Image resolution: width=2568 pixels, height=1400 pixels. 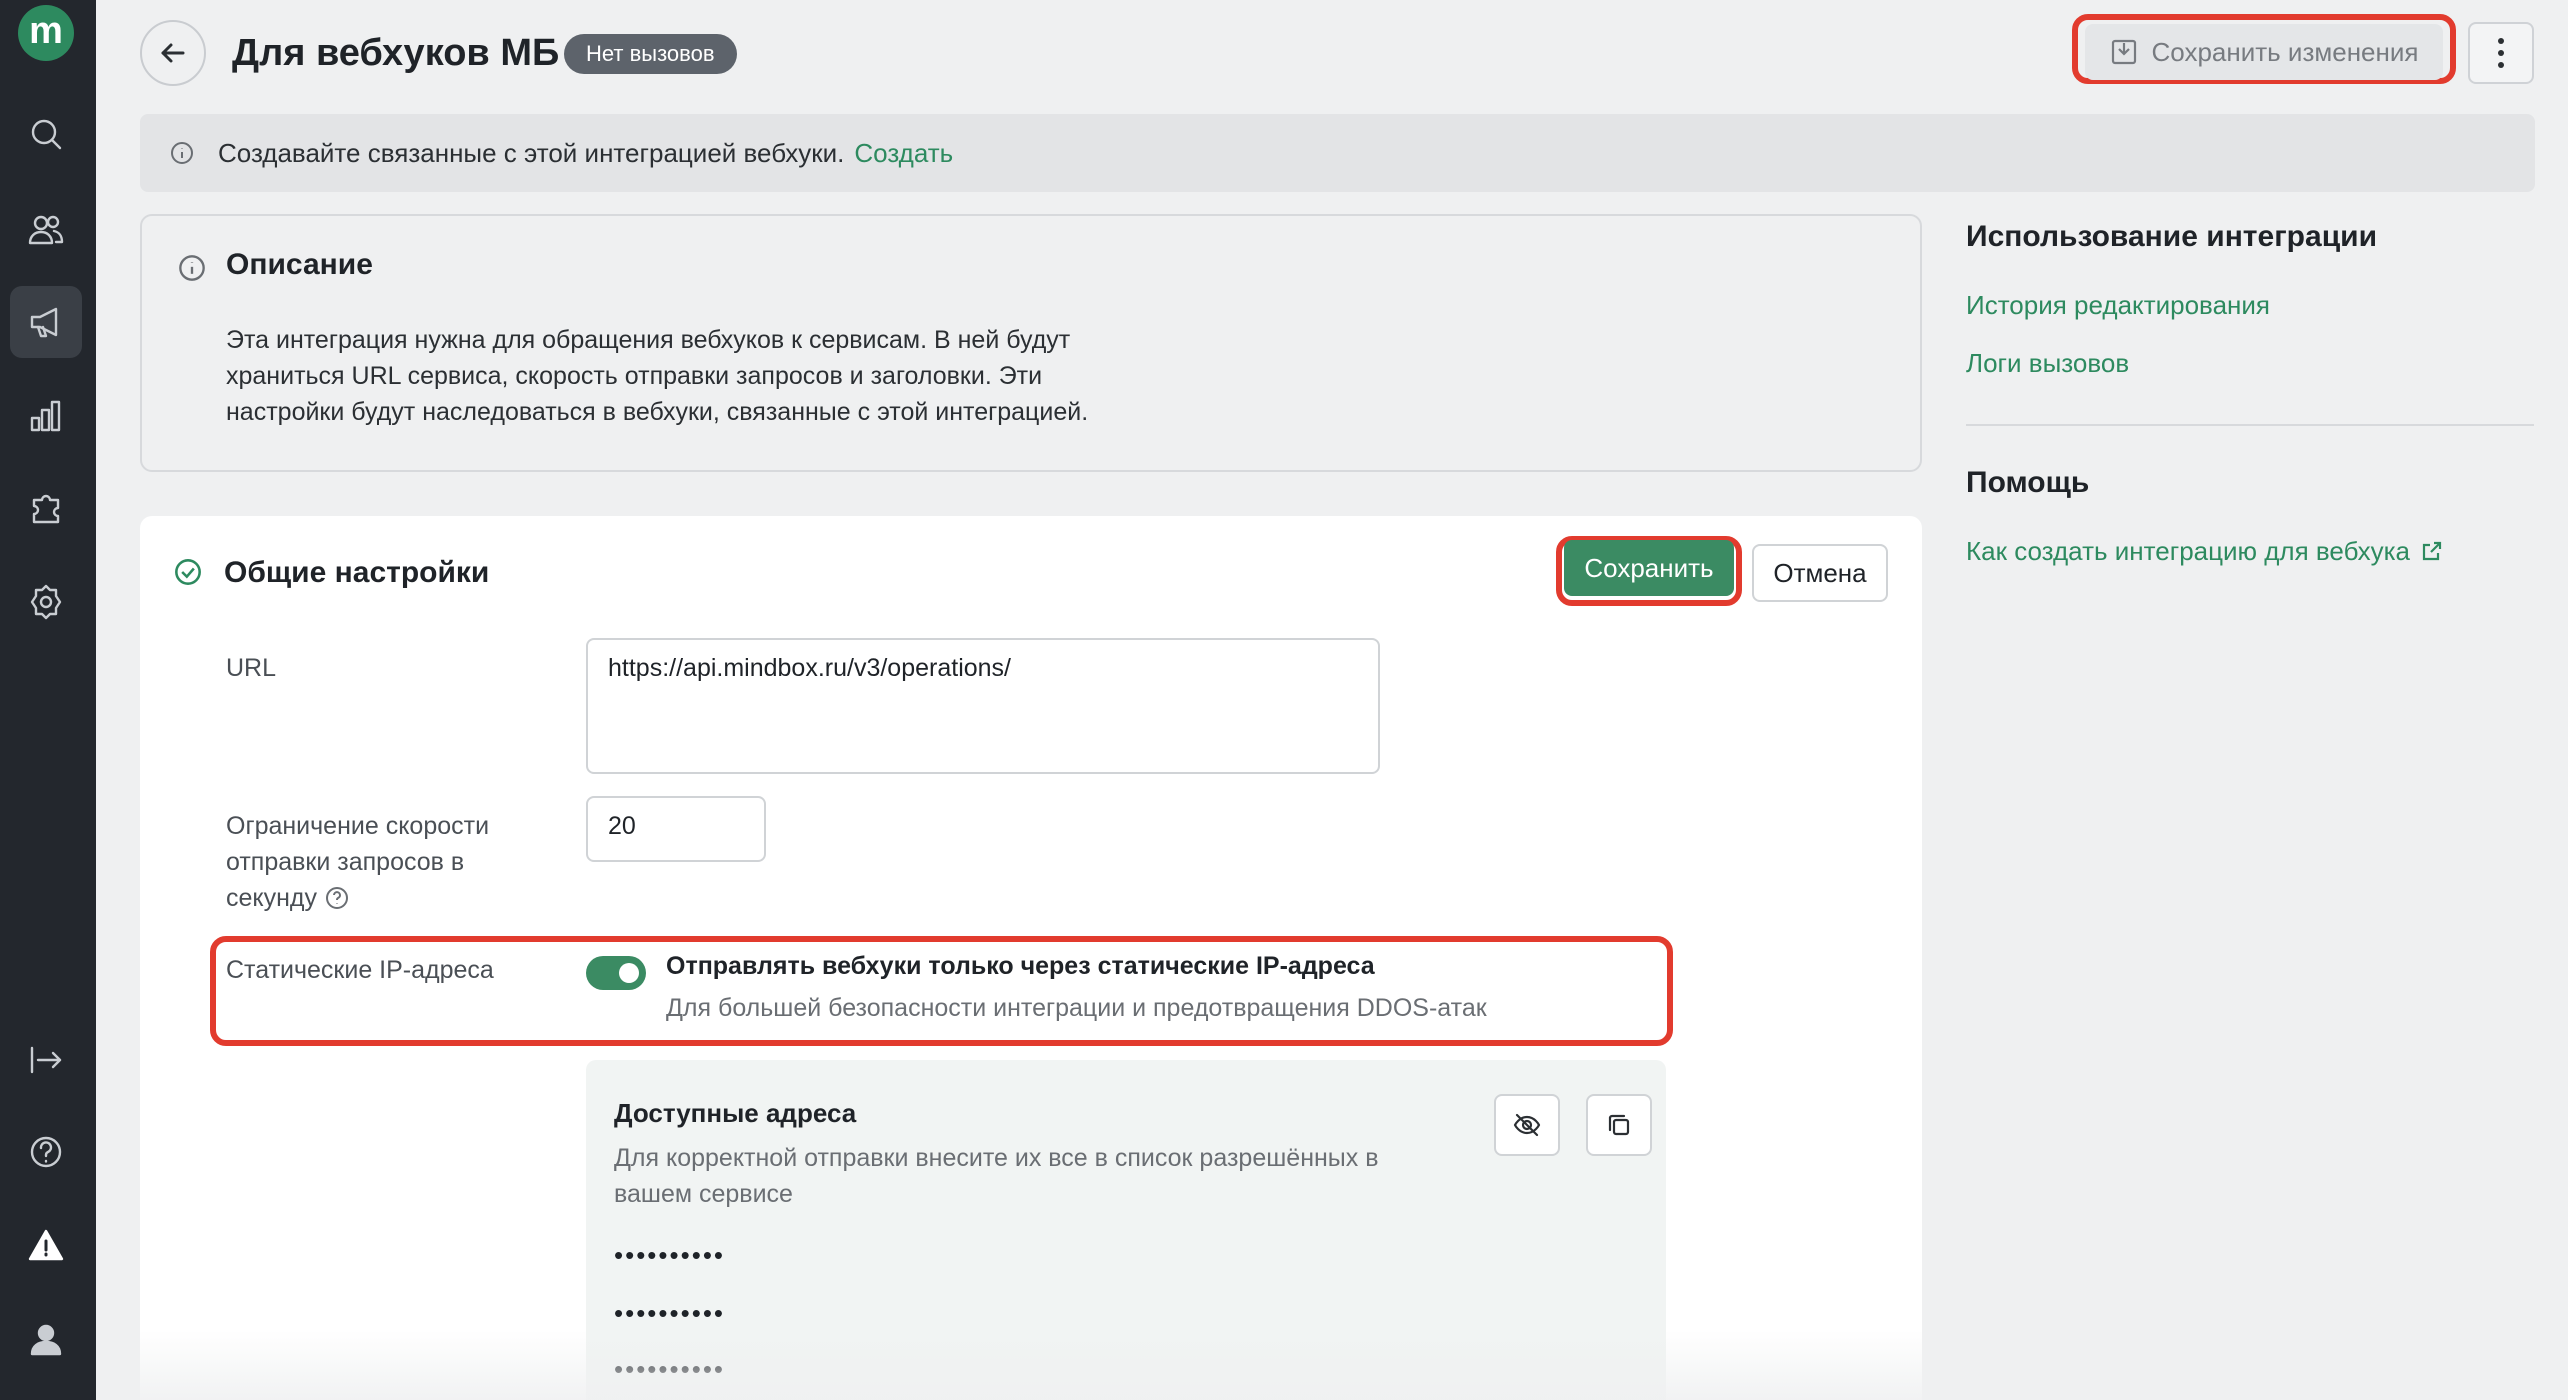 What do you see at coordinates (46, 33) in the screenshot?
I see `app-logo: m` at bounding box center [46, 33].